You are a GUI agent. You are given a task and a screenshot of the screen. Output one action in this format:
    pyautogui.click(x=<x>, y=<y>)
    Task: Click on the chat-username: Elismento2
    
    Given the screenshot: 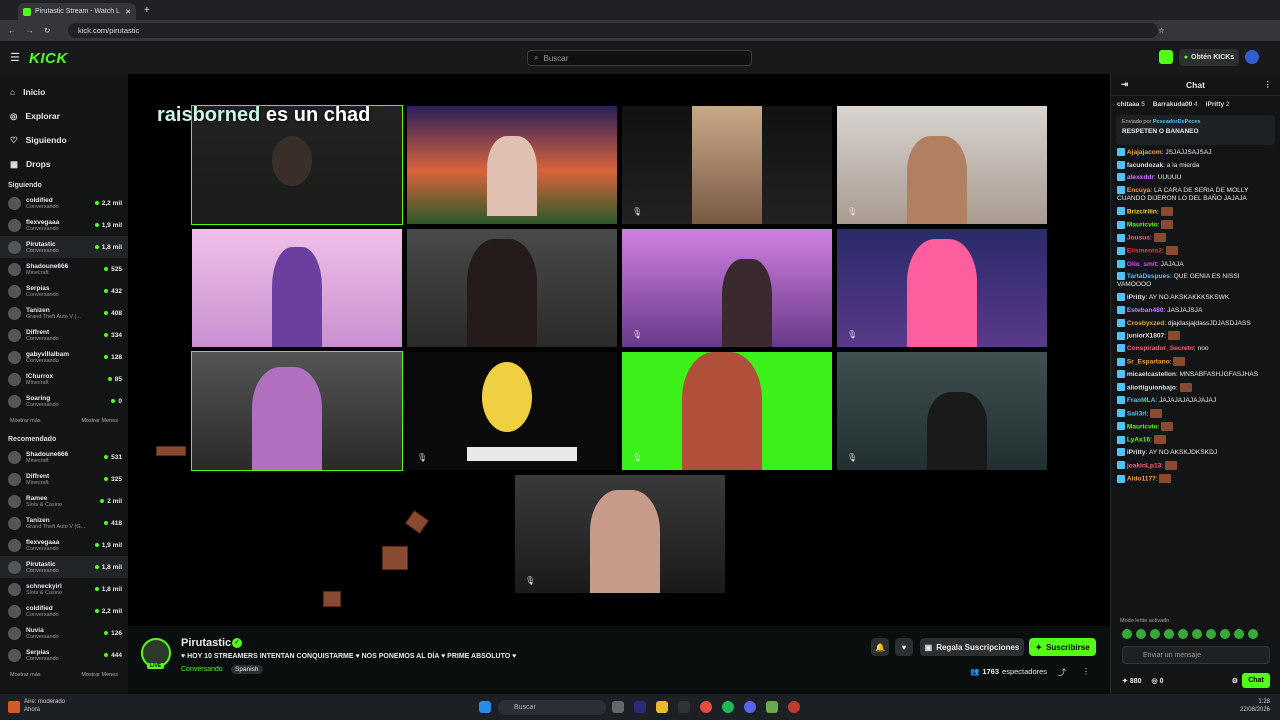 What is the action you would take?
    pyautogui.click(x=1144, y=251)
    